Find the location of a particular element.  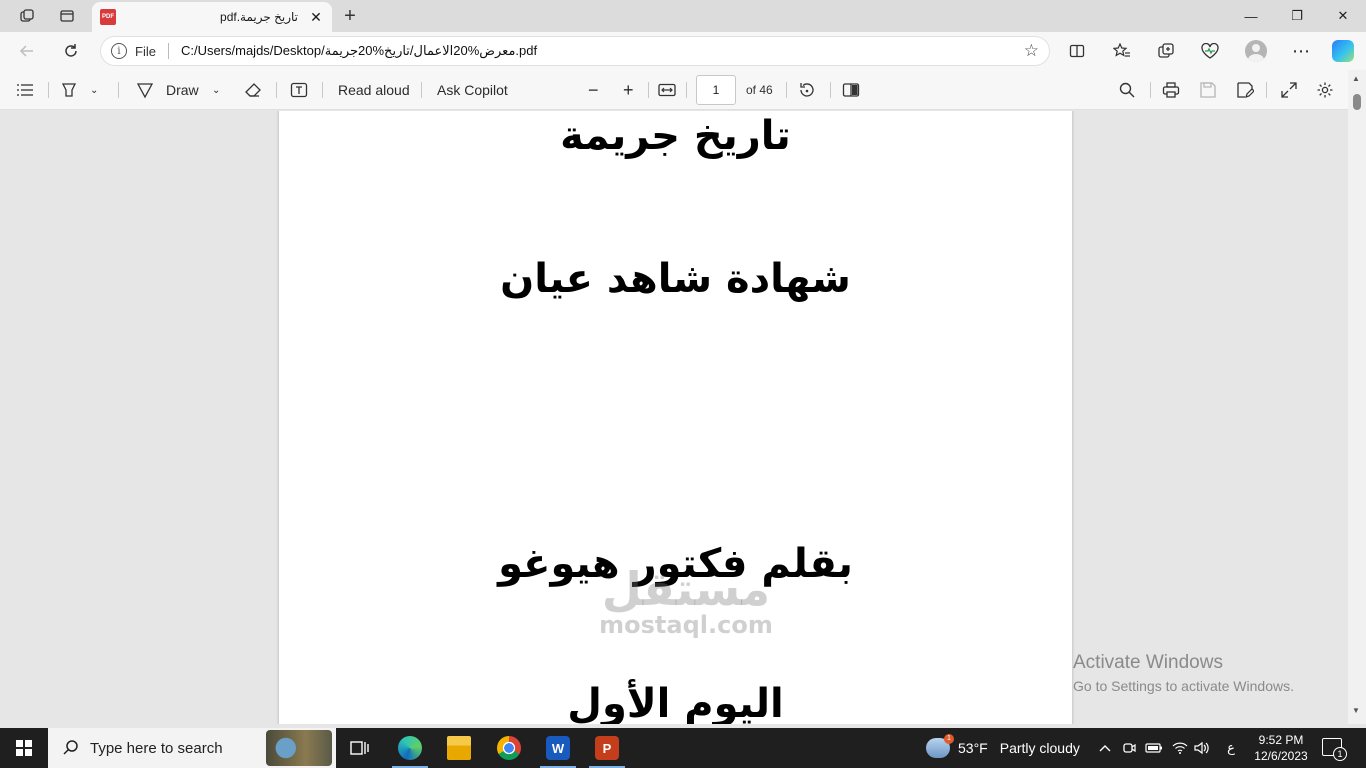

tab-actions-icon is located at coordinates (67, 16).